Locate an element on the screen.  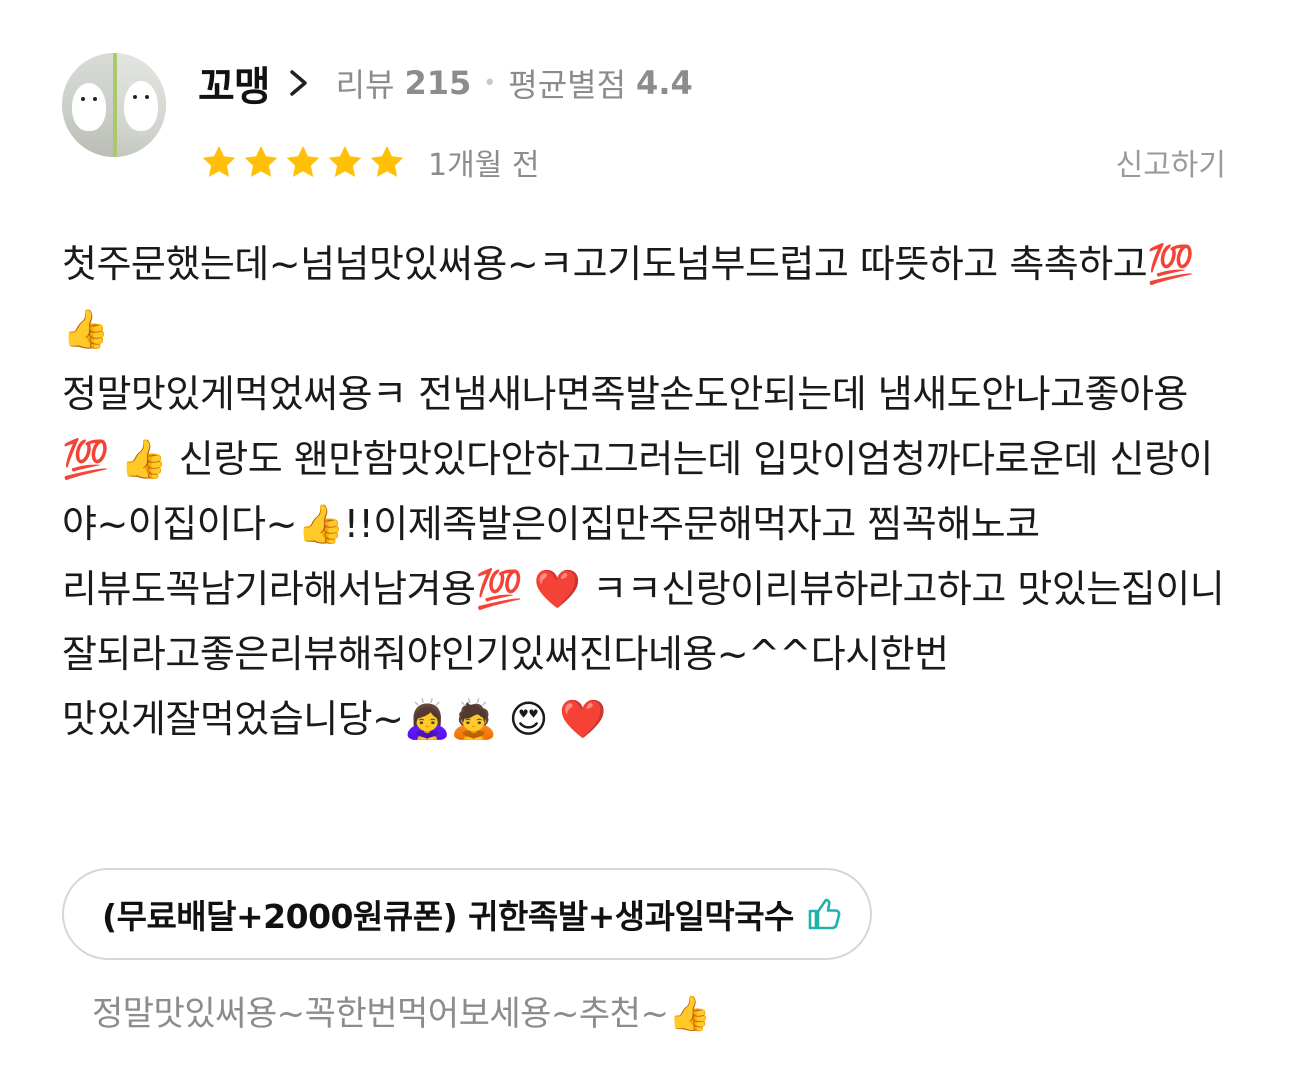
rating-row: 1개월 전 is located at coordinates (369, 162).